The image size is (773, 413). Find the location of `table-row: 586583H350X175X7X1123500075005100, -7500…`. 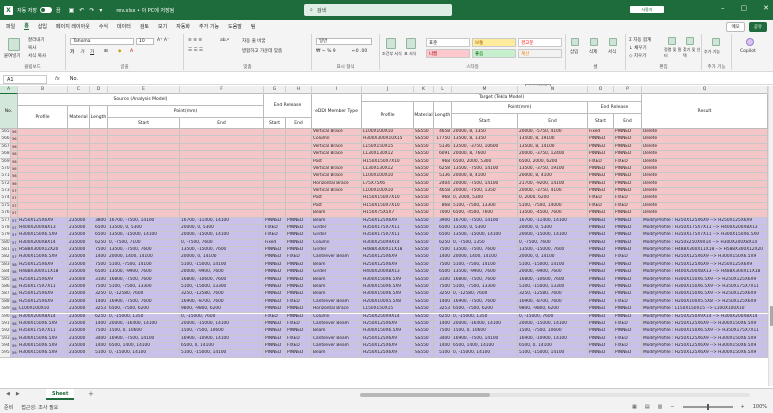

table-row: 586583H350X175X7X1123500075005100, -7500… is located at coordinates (384, 287).